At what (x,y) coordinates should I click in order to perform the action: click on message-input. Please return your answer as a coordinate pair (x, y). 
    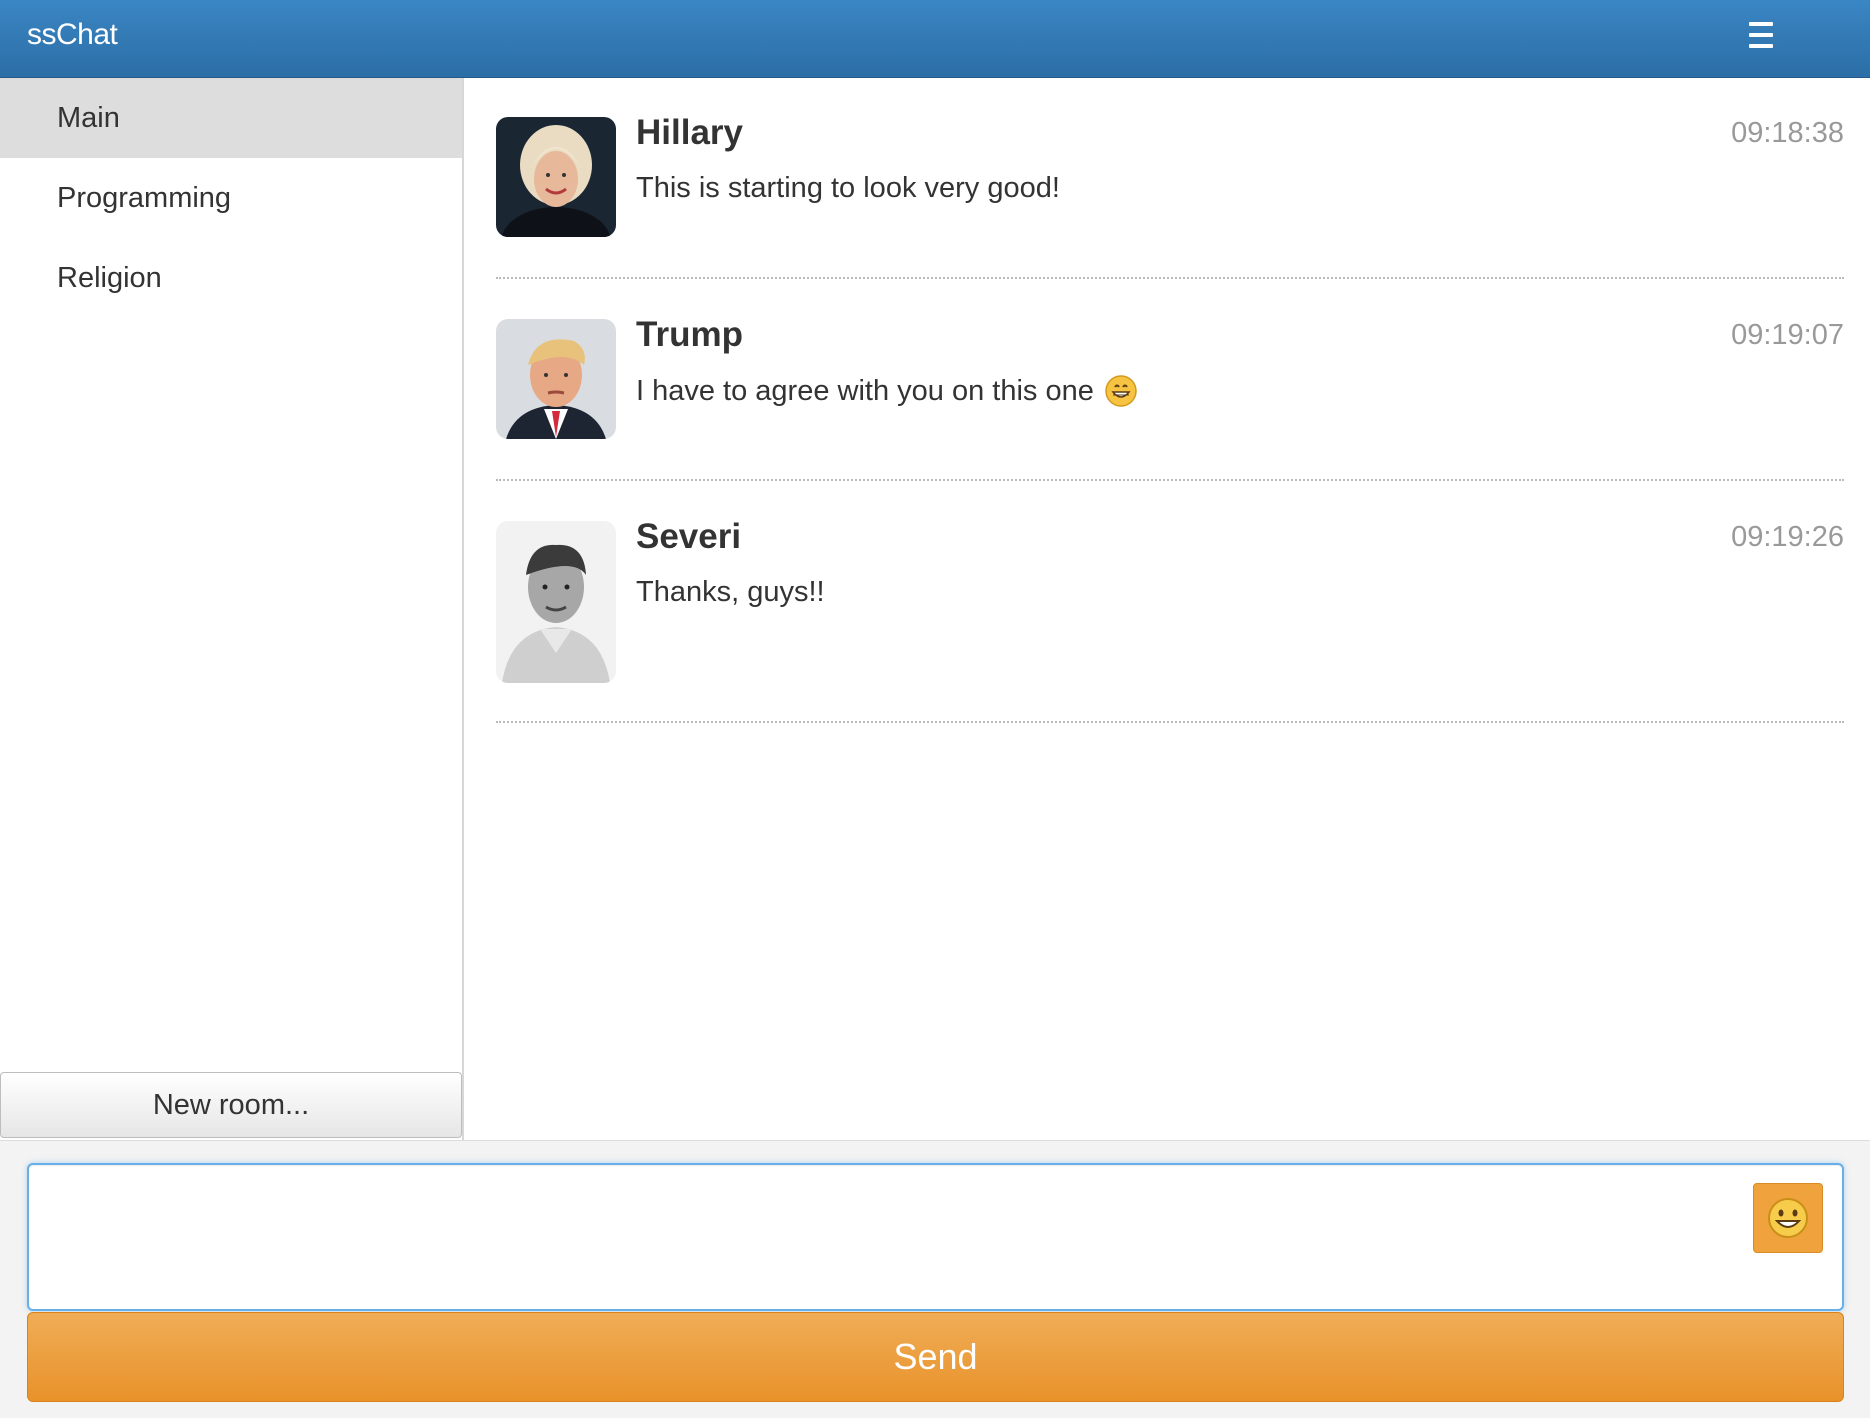
    Looking at the image, I should click on (935, 1237).